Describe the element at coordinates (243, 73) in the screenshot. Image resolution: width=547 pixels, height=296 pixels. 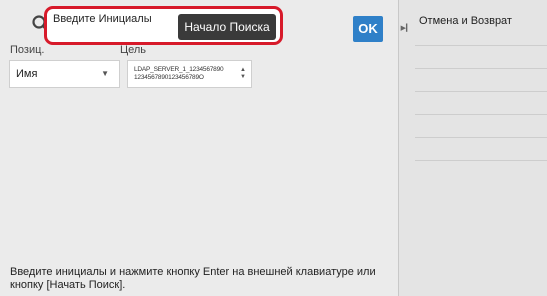
I see `up-down-icon: ▲ ▼` at that location.